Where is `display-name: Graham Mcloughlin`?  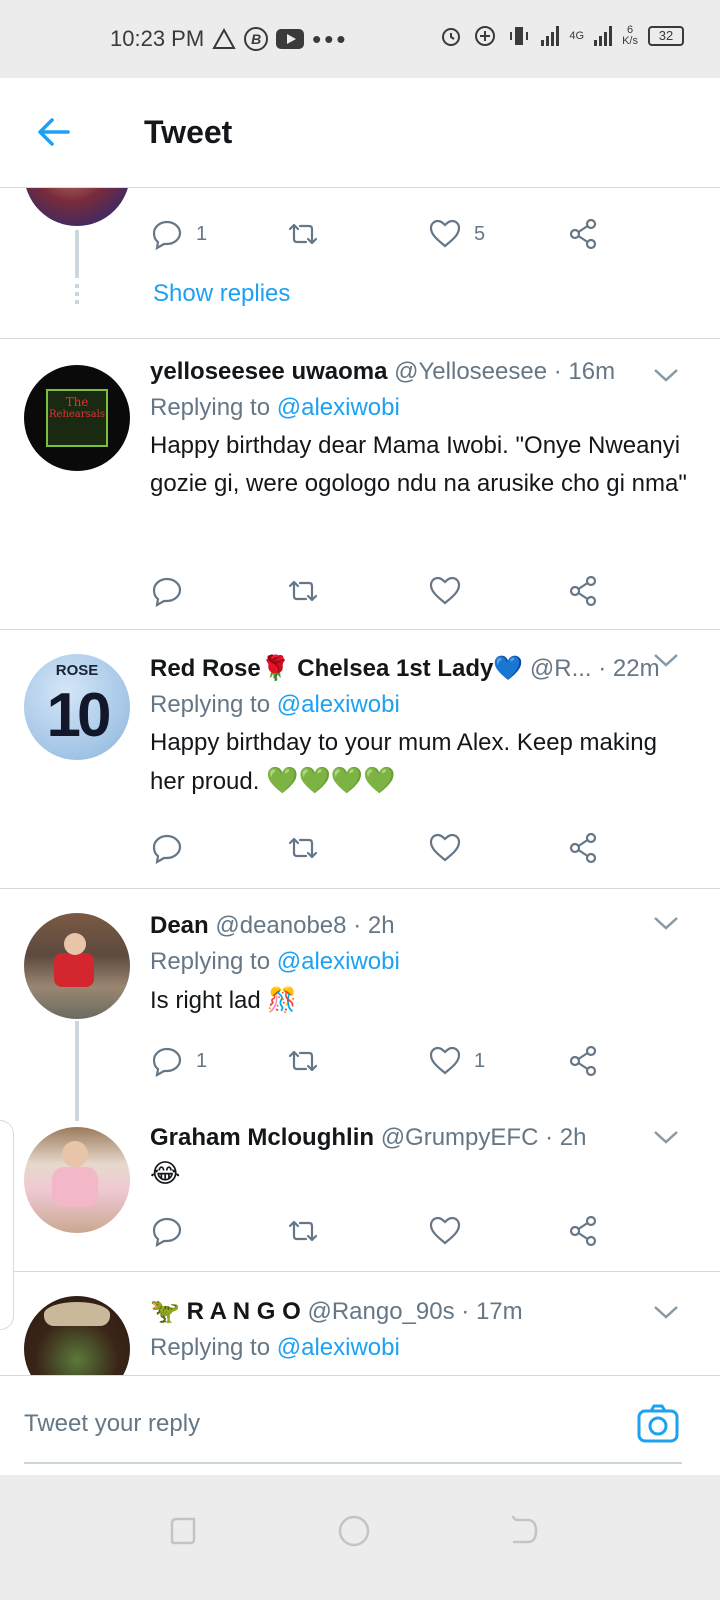 display-name: Graham Mcloughlin is located at coordinates (262, 1137).